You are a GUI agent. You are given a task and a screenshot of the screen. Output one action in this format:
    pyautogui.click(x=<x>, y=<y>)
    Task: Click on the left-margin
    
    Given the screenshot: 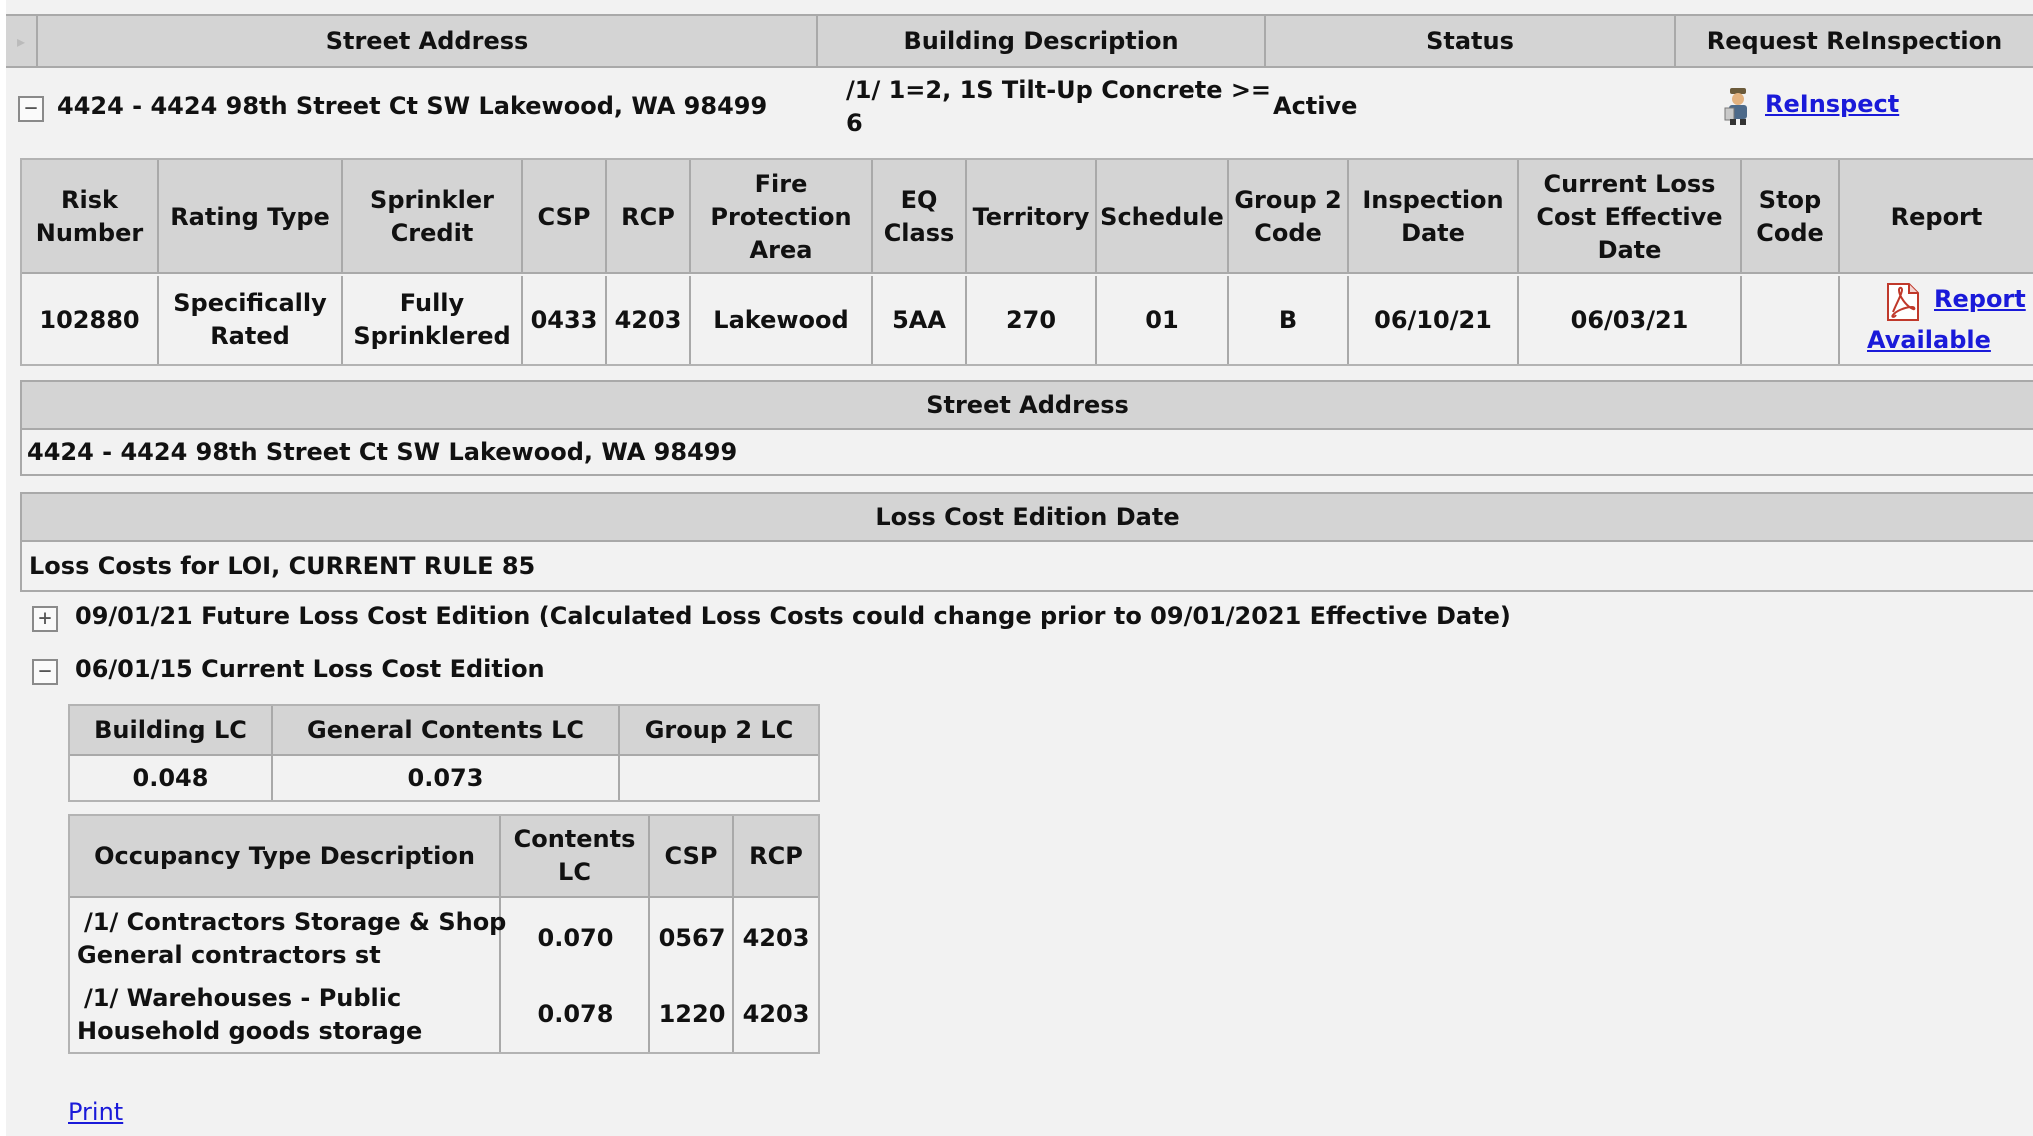 What is the action you would take?
    pyautogui.click(x=3, y=568)
    